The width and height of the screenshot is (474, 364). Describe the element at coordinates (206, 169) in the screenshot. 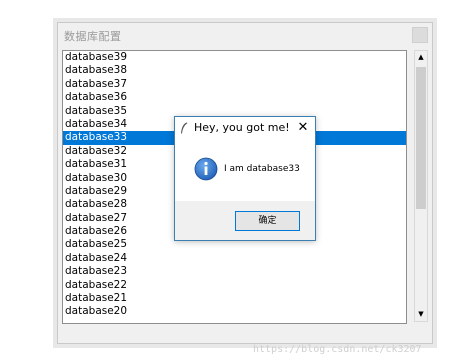

I see `info-icon` at that location.